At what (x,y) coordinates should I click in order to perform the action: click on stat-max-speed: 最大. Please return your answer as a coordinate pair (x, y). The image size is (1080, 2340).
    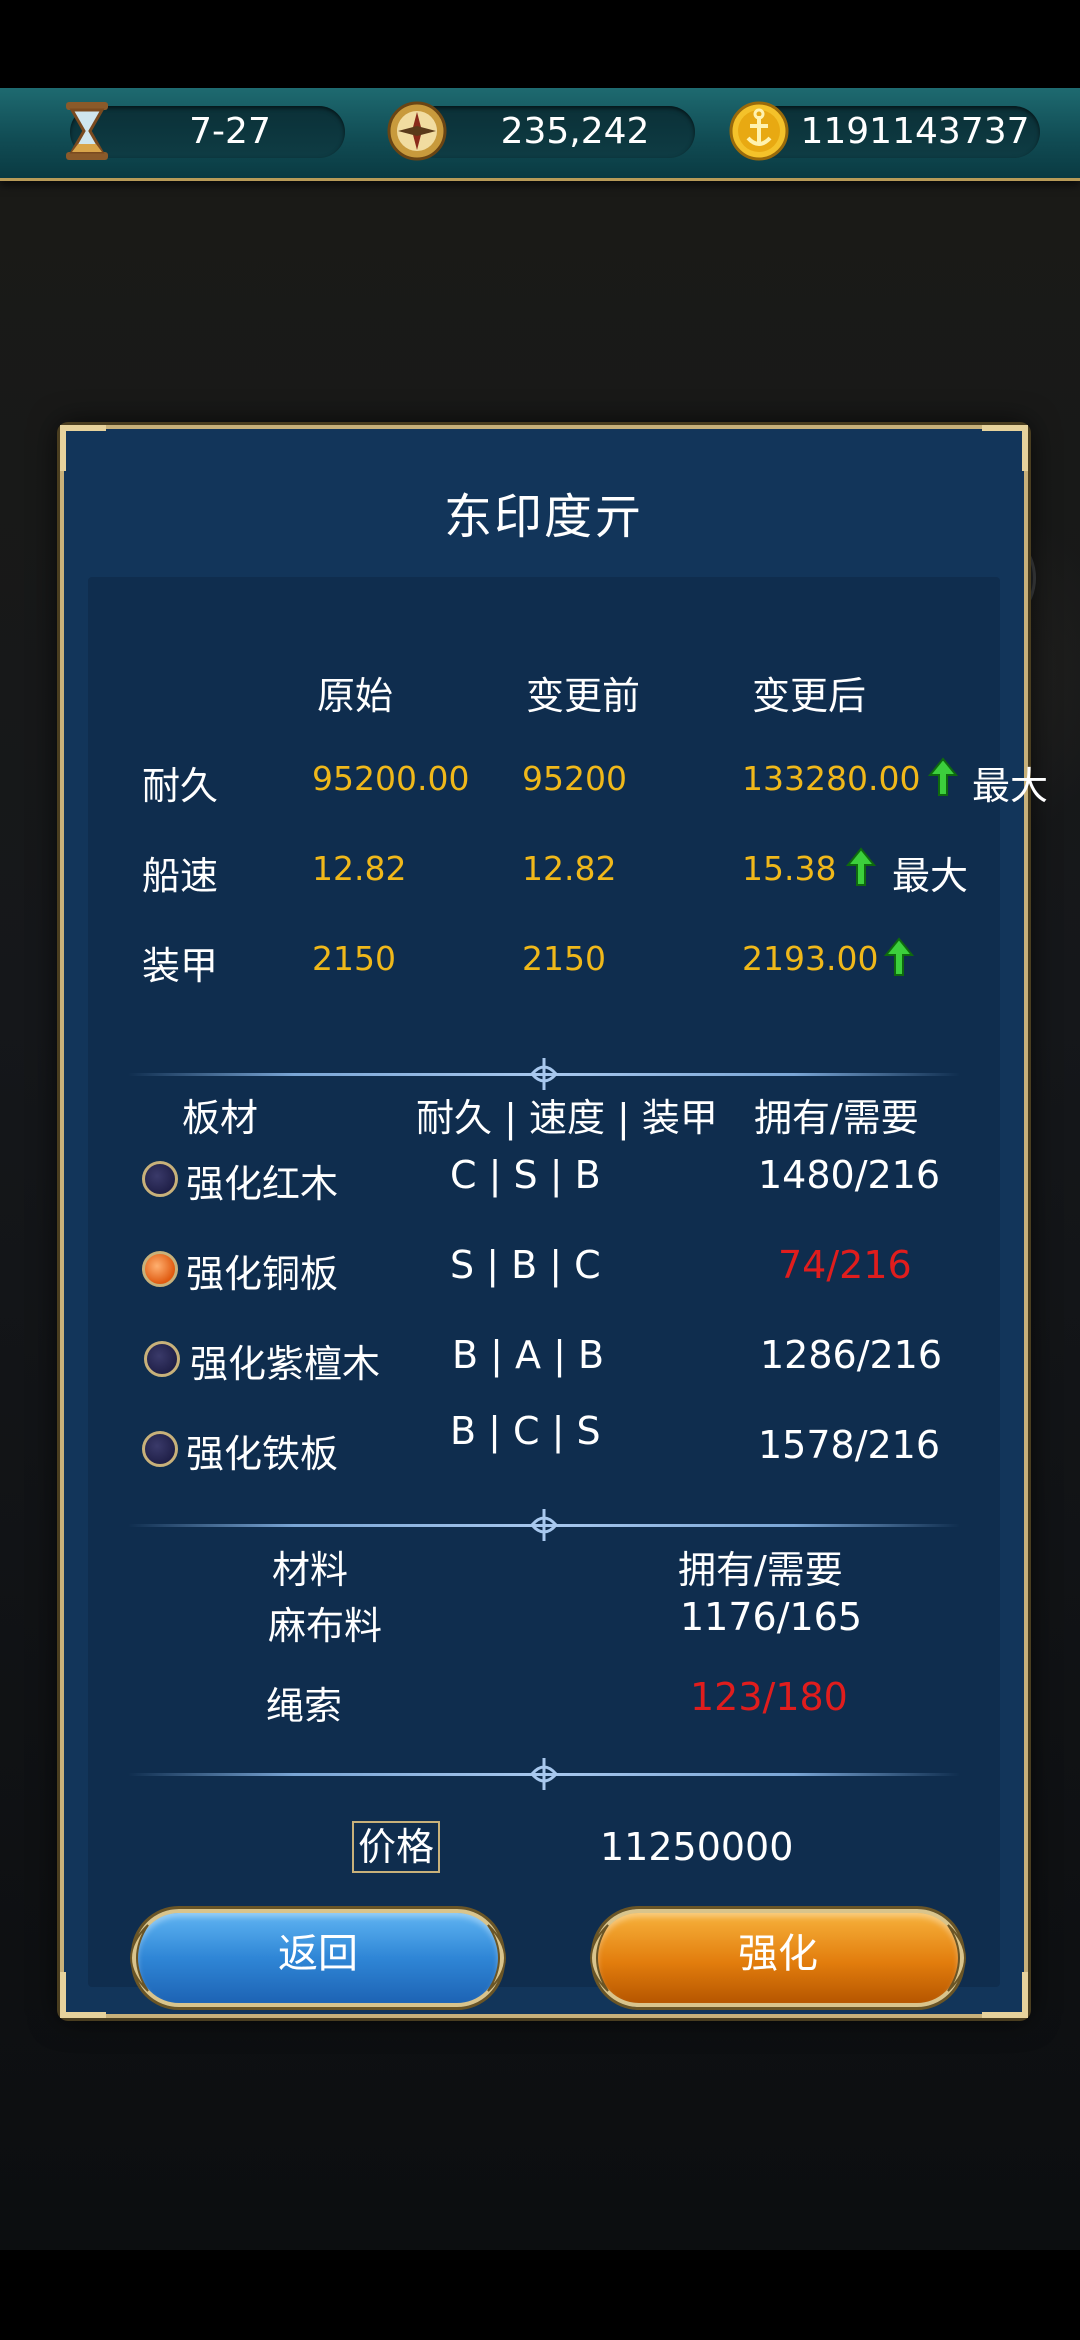
    Looking at the image, I should click on (930, 876).